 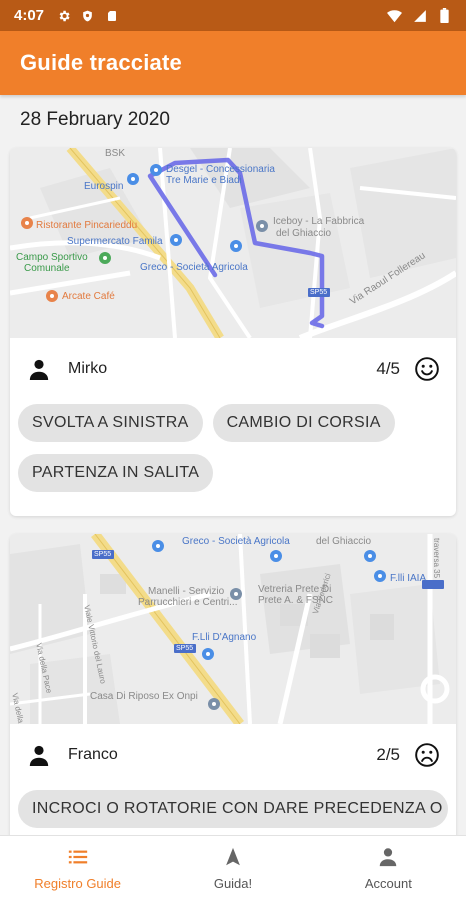 What do you see at coordinates (93, 754) in the screenshot?
I see `driver-name: Franco` at bounding box center [93, 754].